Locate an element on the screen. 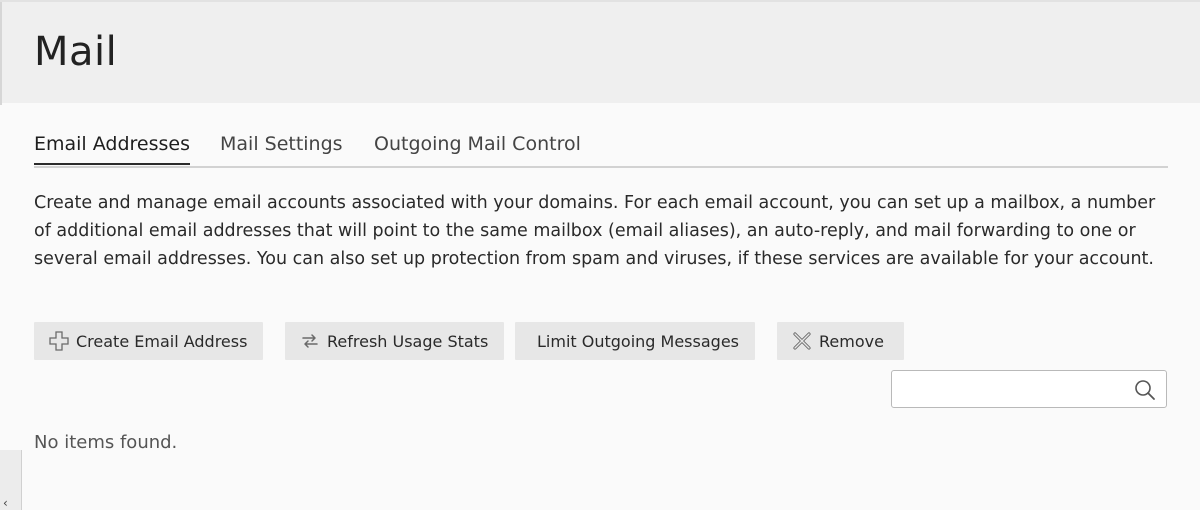 Image resolution: width=1200 pixels, height=510 pixels. search-box is located at coordinates (1029, 389).